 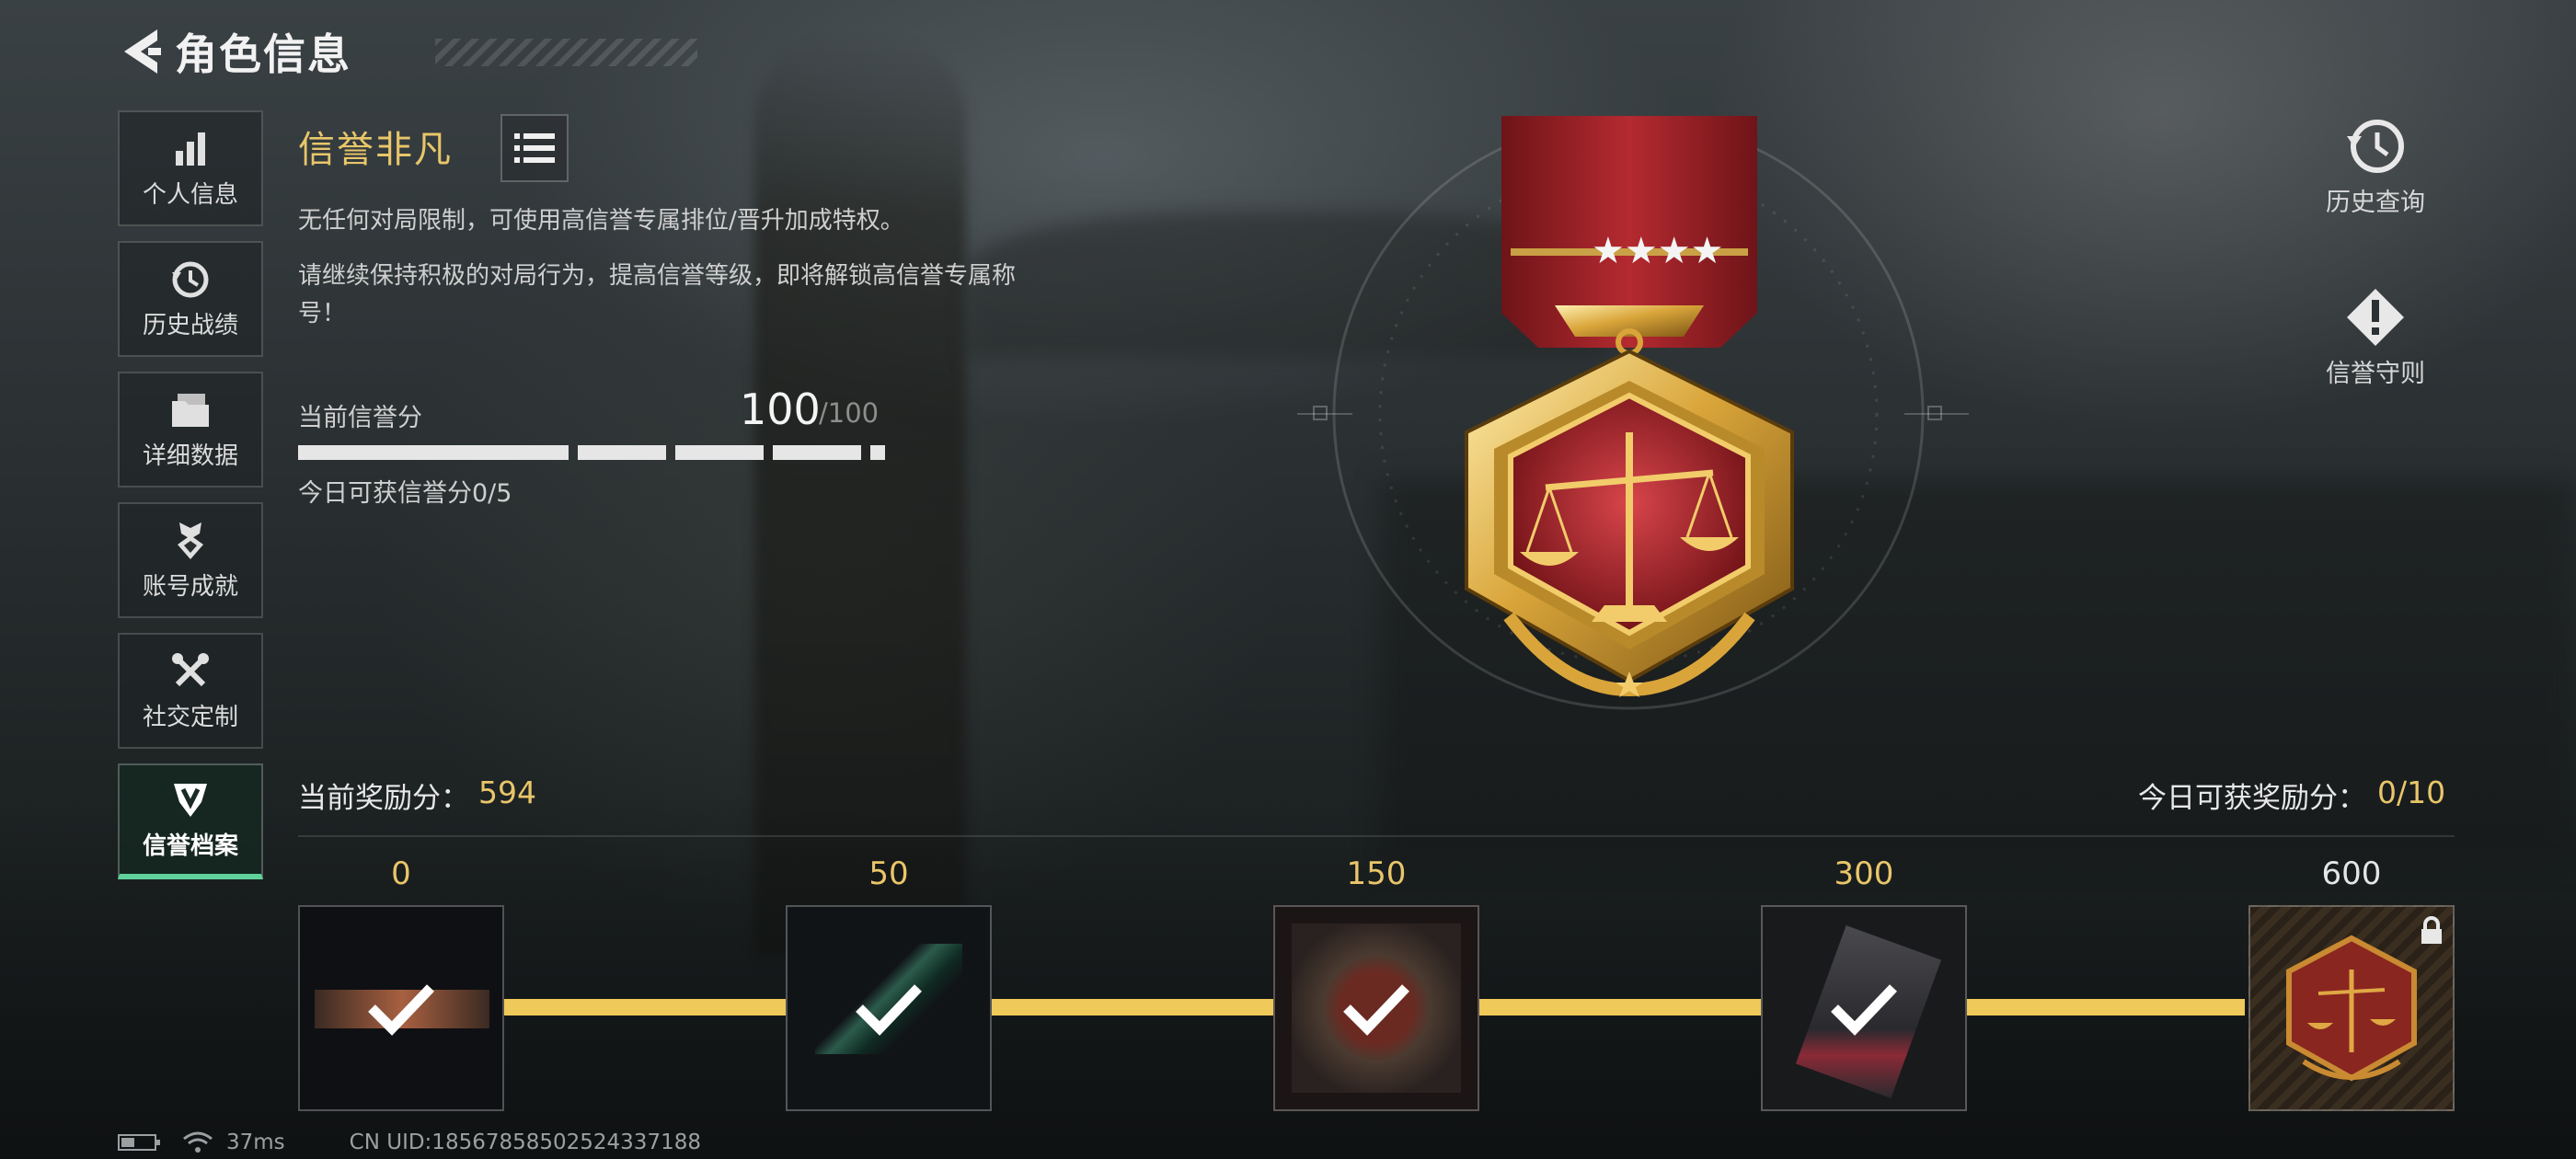 What do you see at coordinates (860, 497) in the screenshot?
I see `background-statue` at bounding box center [860, 497].